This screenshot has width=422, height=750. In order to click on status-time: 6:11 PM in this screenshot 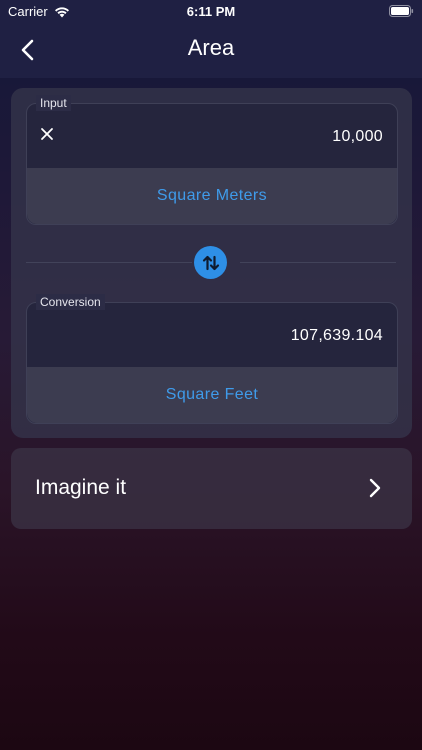, I will do `click(211, 11)`.